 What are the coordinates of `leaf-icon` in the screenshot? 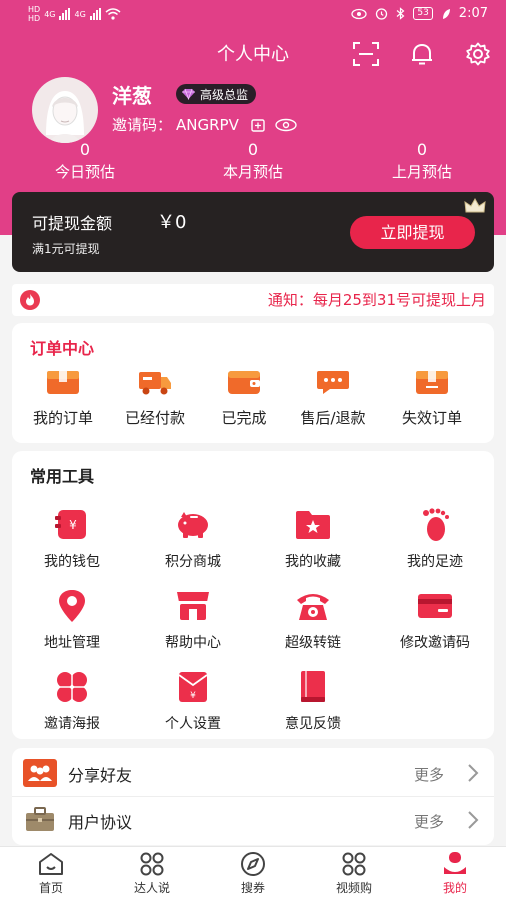 It's located at (446, 13).